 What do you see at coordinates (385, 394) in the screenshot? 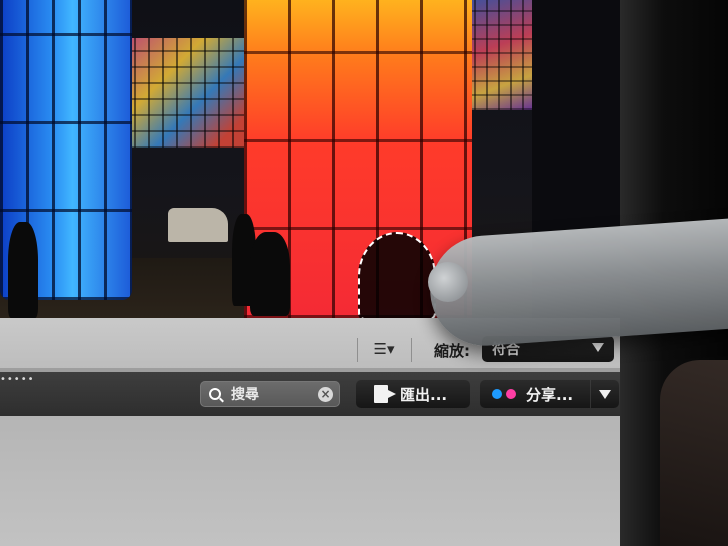
I see `export-icon` at bounding box center [385, 394].